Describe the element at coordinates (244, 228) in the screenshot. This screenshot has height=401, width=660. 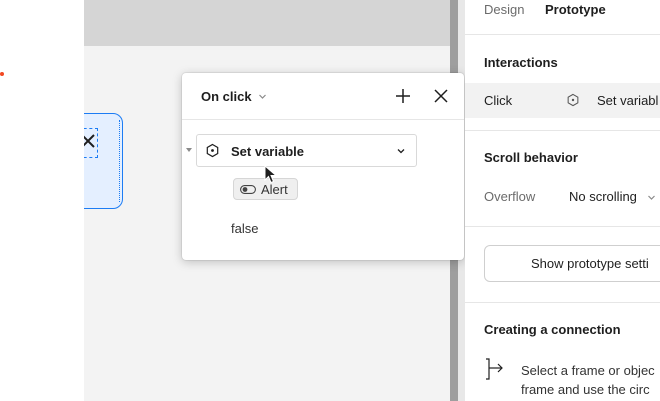
I see `variable-value: false` at that location.